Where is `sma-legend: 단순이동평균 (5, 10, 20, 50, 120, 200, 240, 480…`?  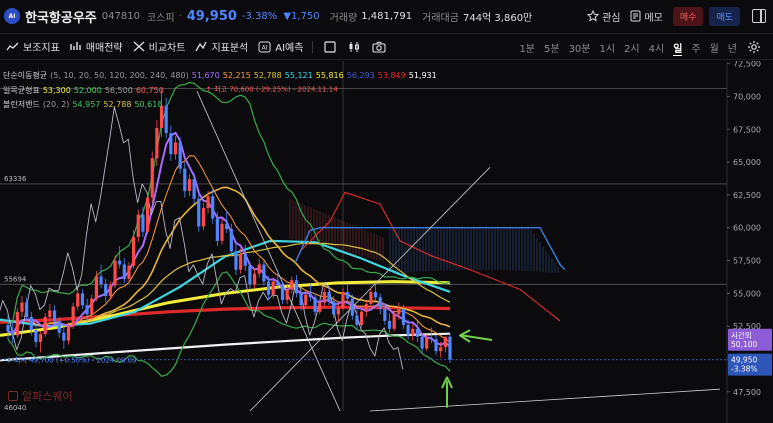 sma-legend: 단순이동평균 (5, 10, 20, 50, 120, 200, 240, 480… is located at coordinates (223, 75).